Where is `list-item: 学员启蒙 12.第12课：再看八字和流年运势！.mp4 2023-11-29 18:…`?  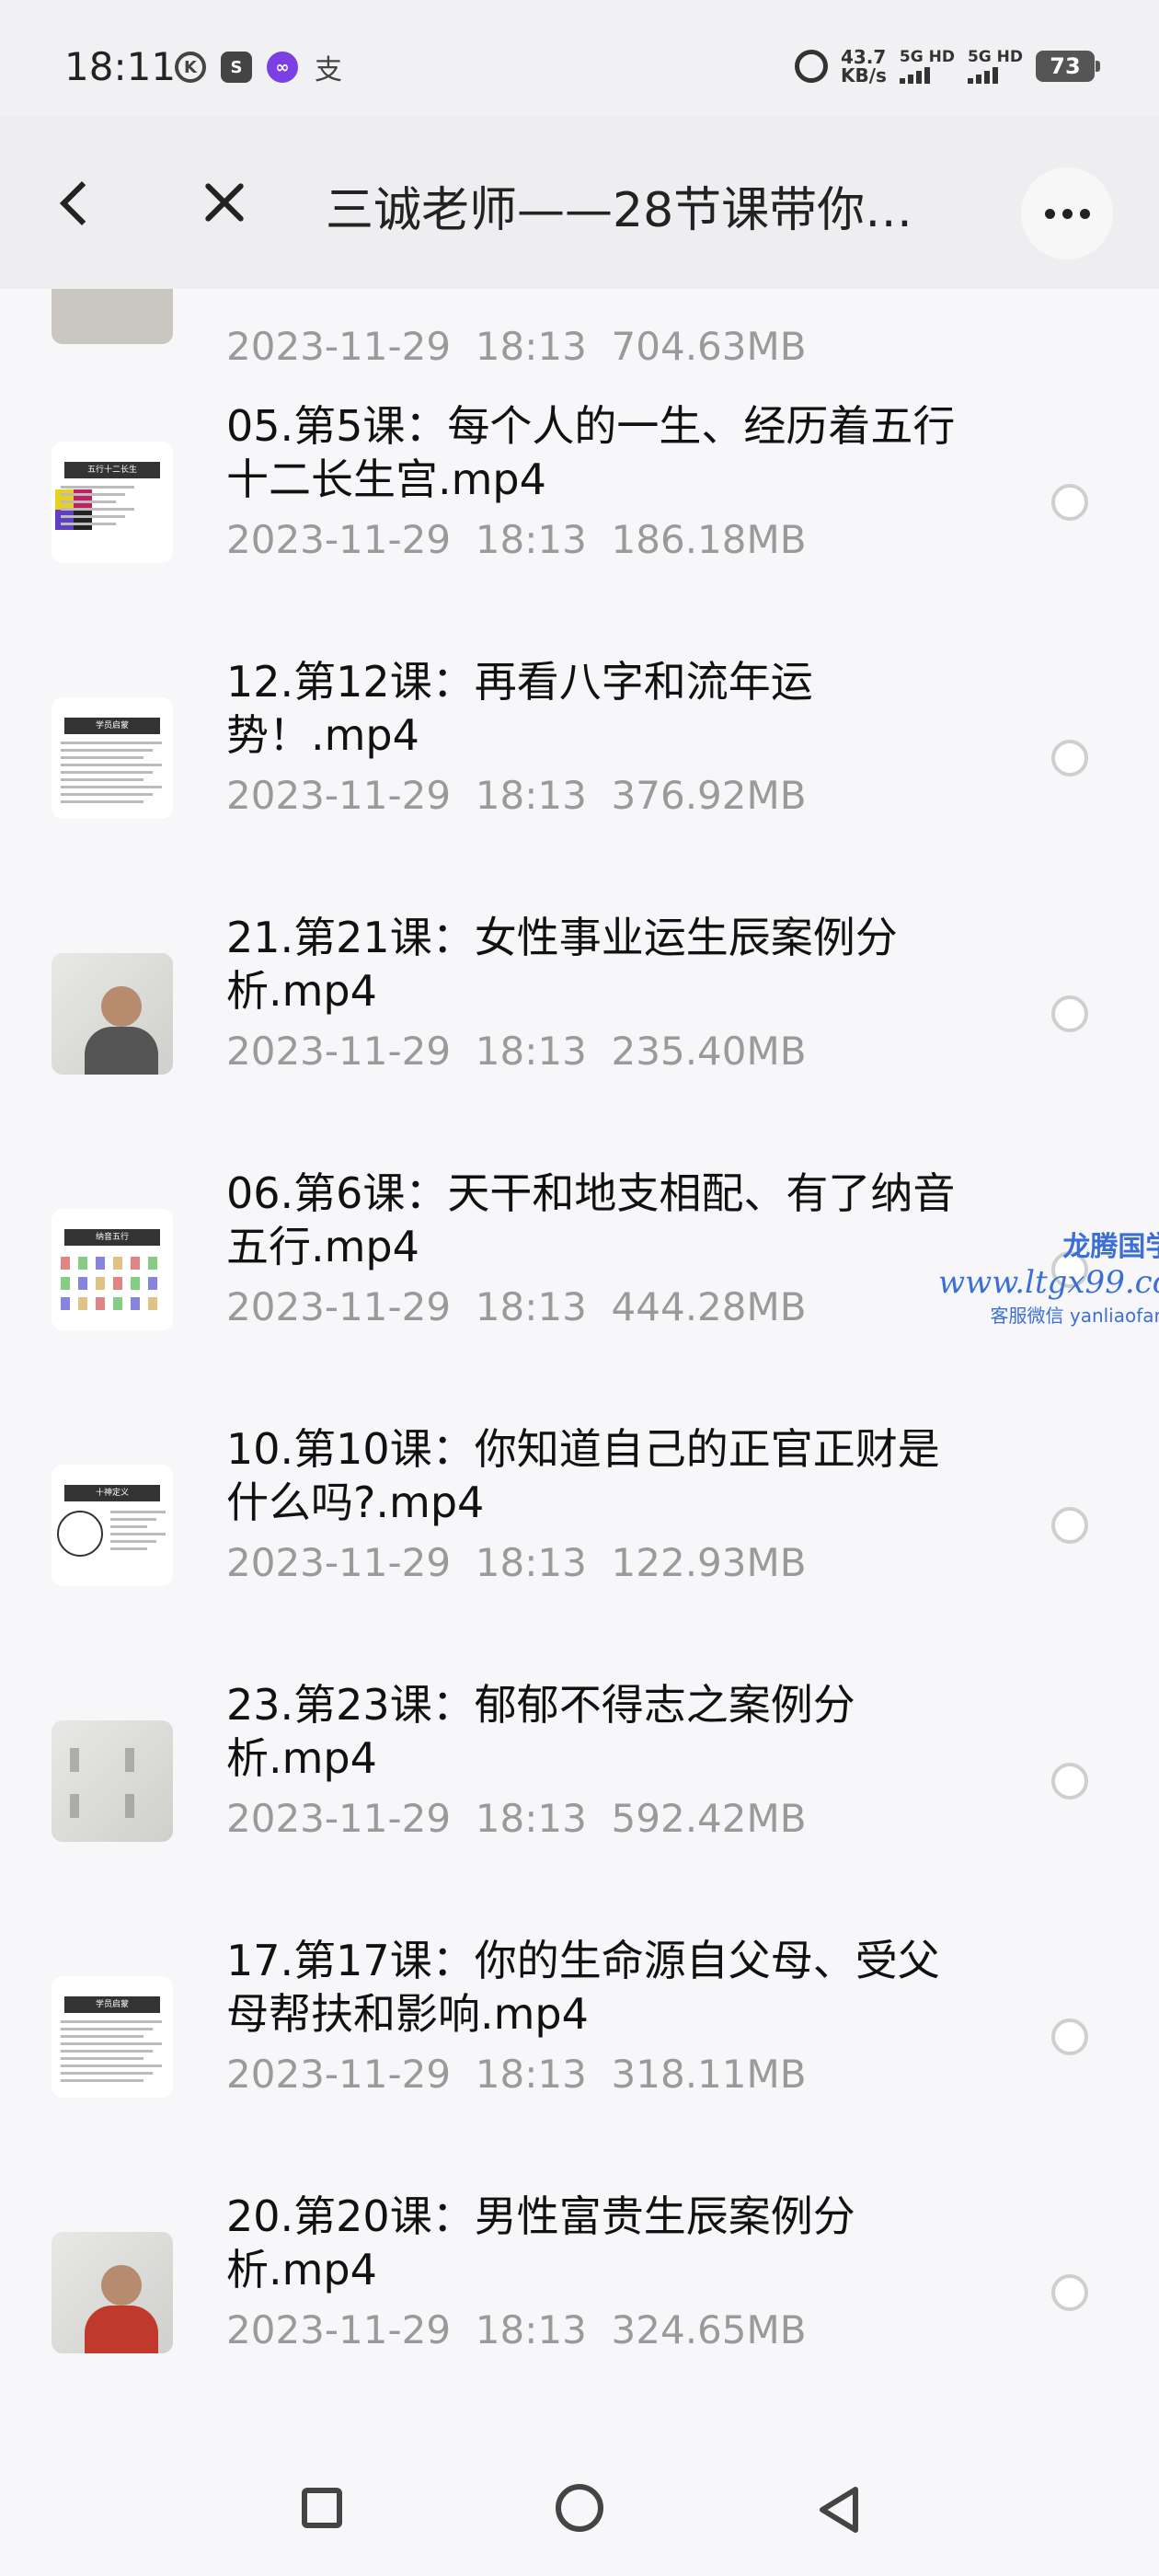 list-item: 学员启蒙 12.第12课：再看八字和流年运势！.mp4 2023-11-29 18:… is located at coordinates (579, 783).